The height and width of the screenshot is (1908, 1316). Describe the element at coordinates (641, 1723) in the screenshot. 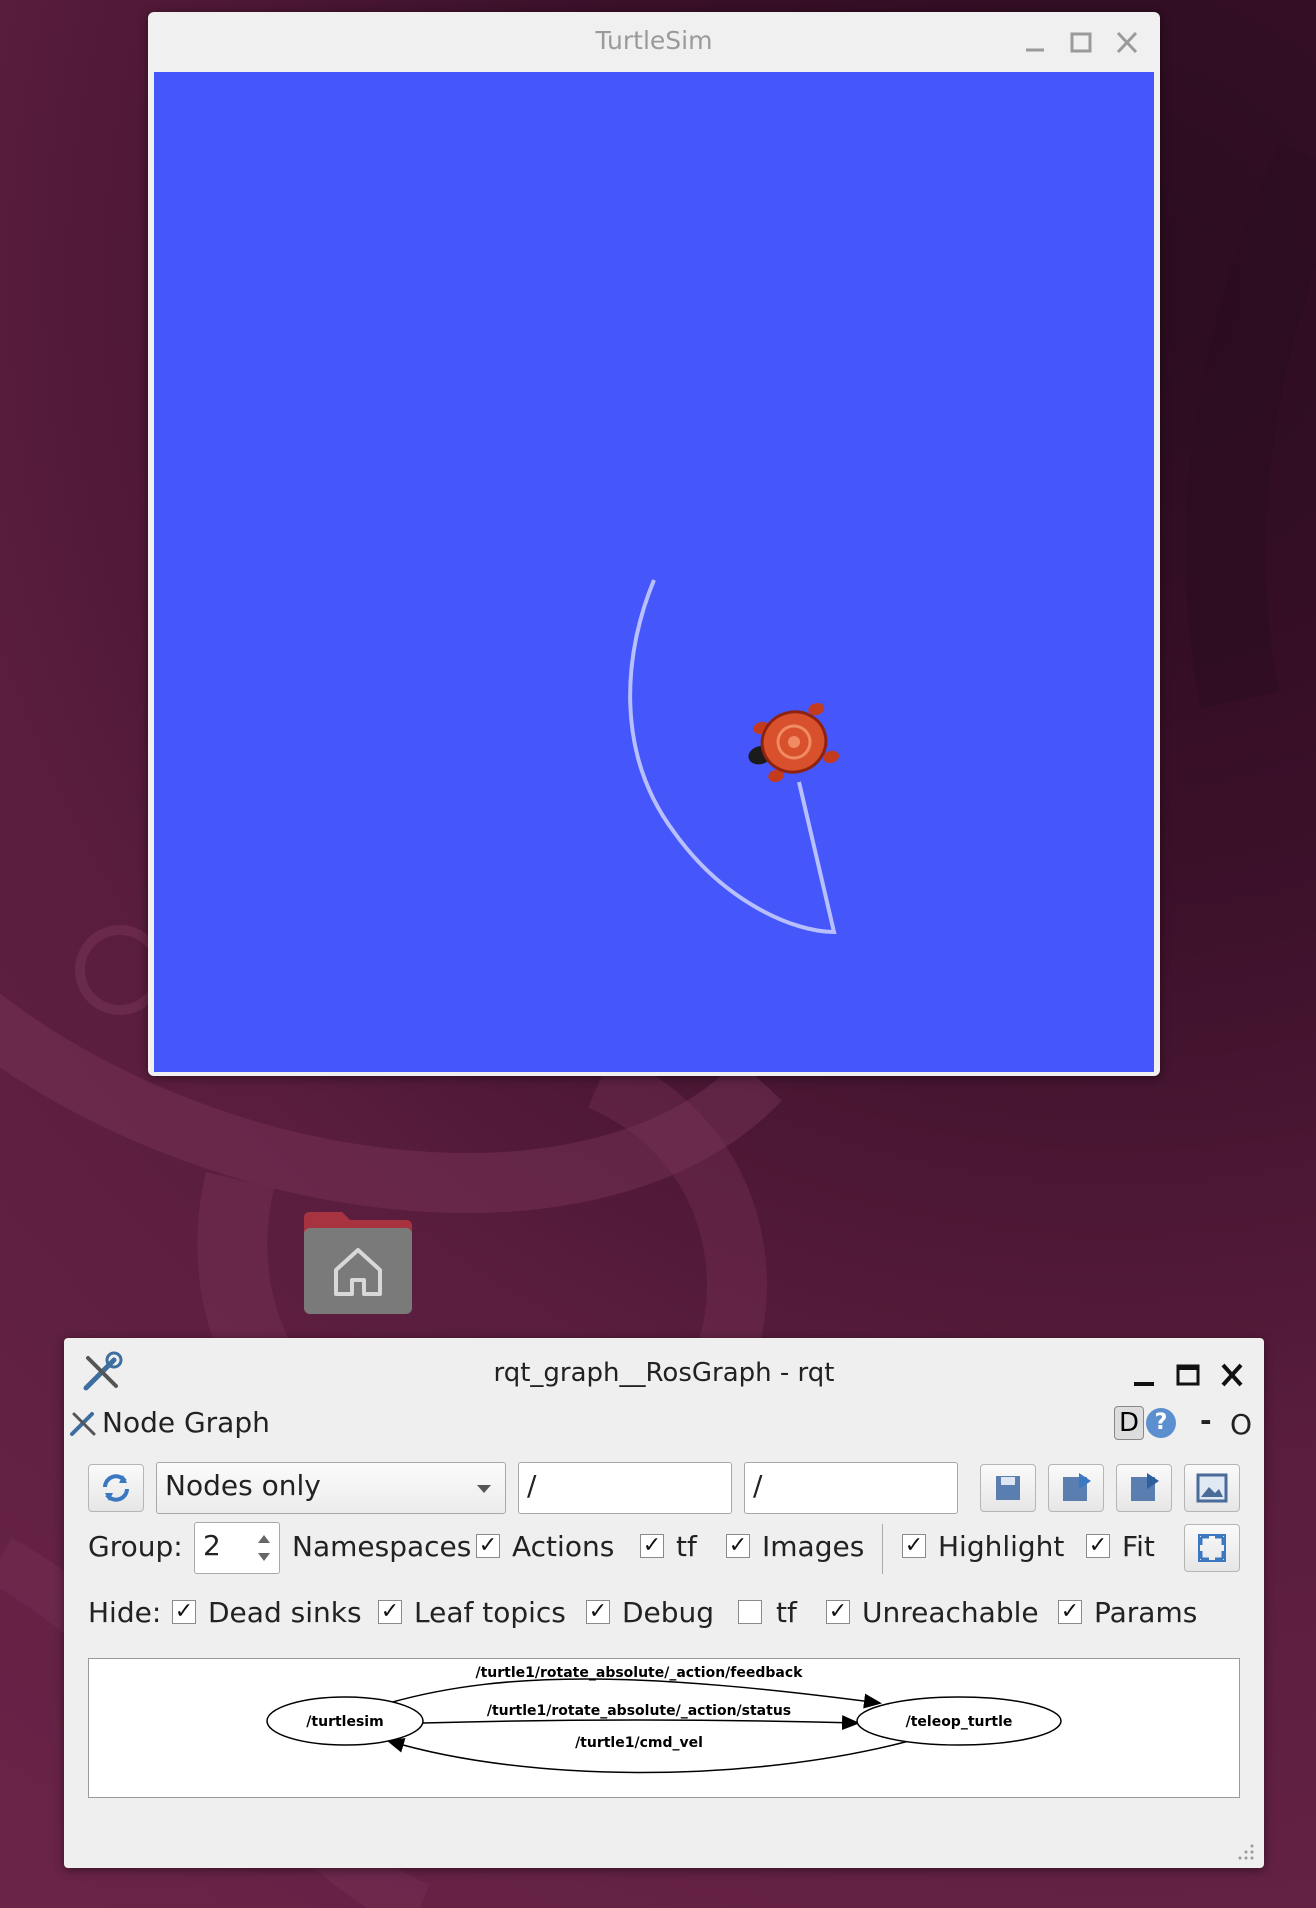

I see `edge-status` at that location.